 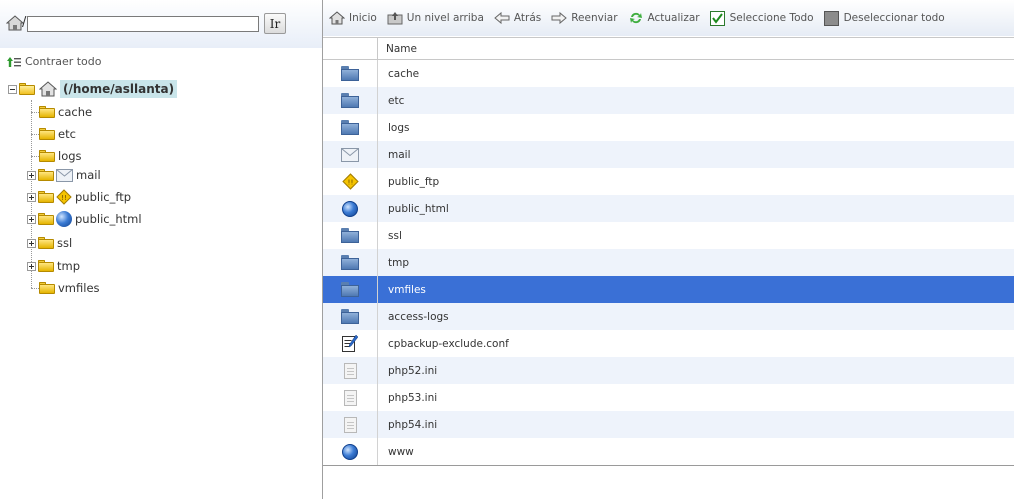 What do you see at coordinates (668, 235) in the screenshot?
I see `file-row: ssl` at bounding box center [668, 235].